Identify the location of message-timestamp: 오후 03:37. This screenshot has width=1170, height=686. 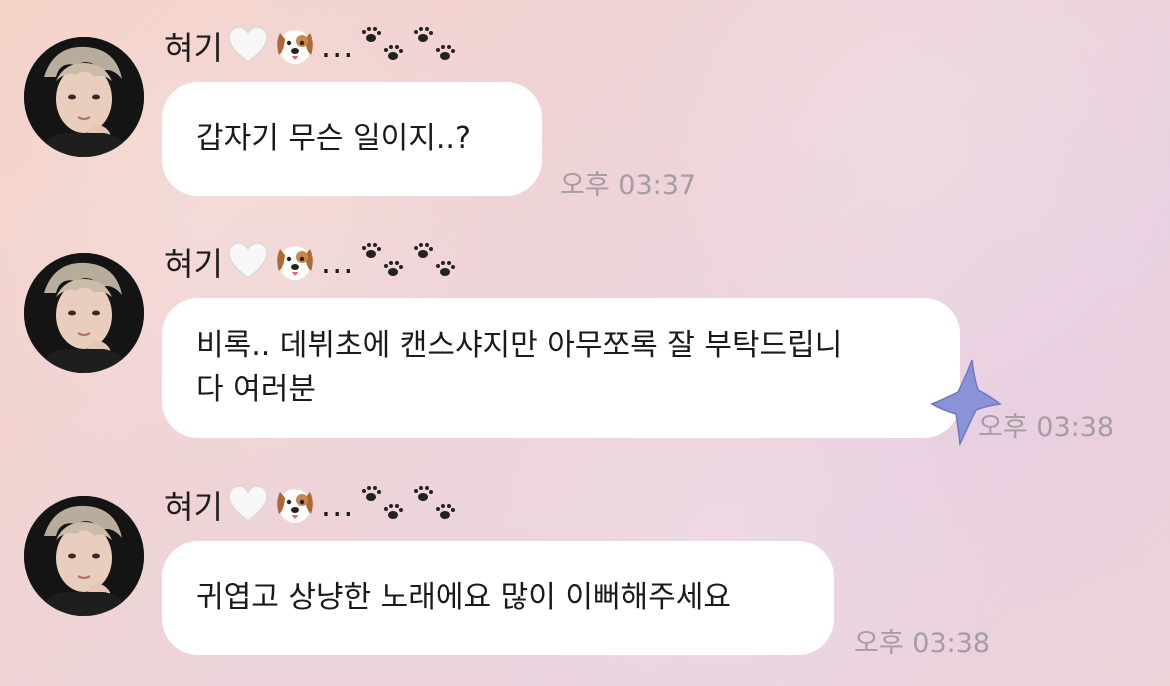
(628, 185).